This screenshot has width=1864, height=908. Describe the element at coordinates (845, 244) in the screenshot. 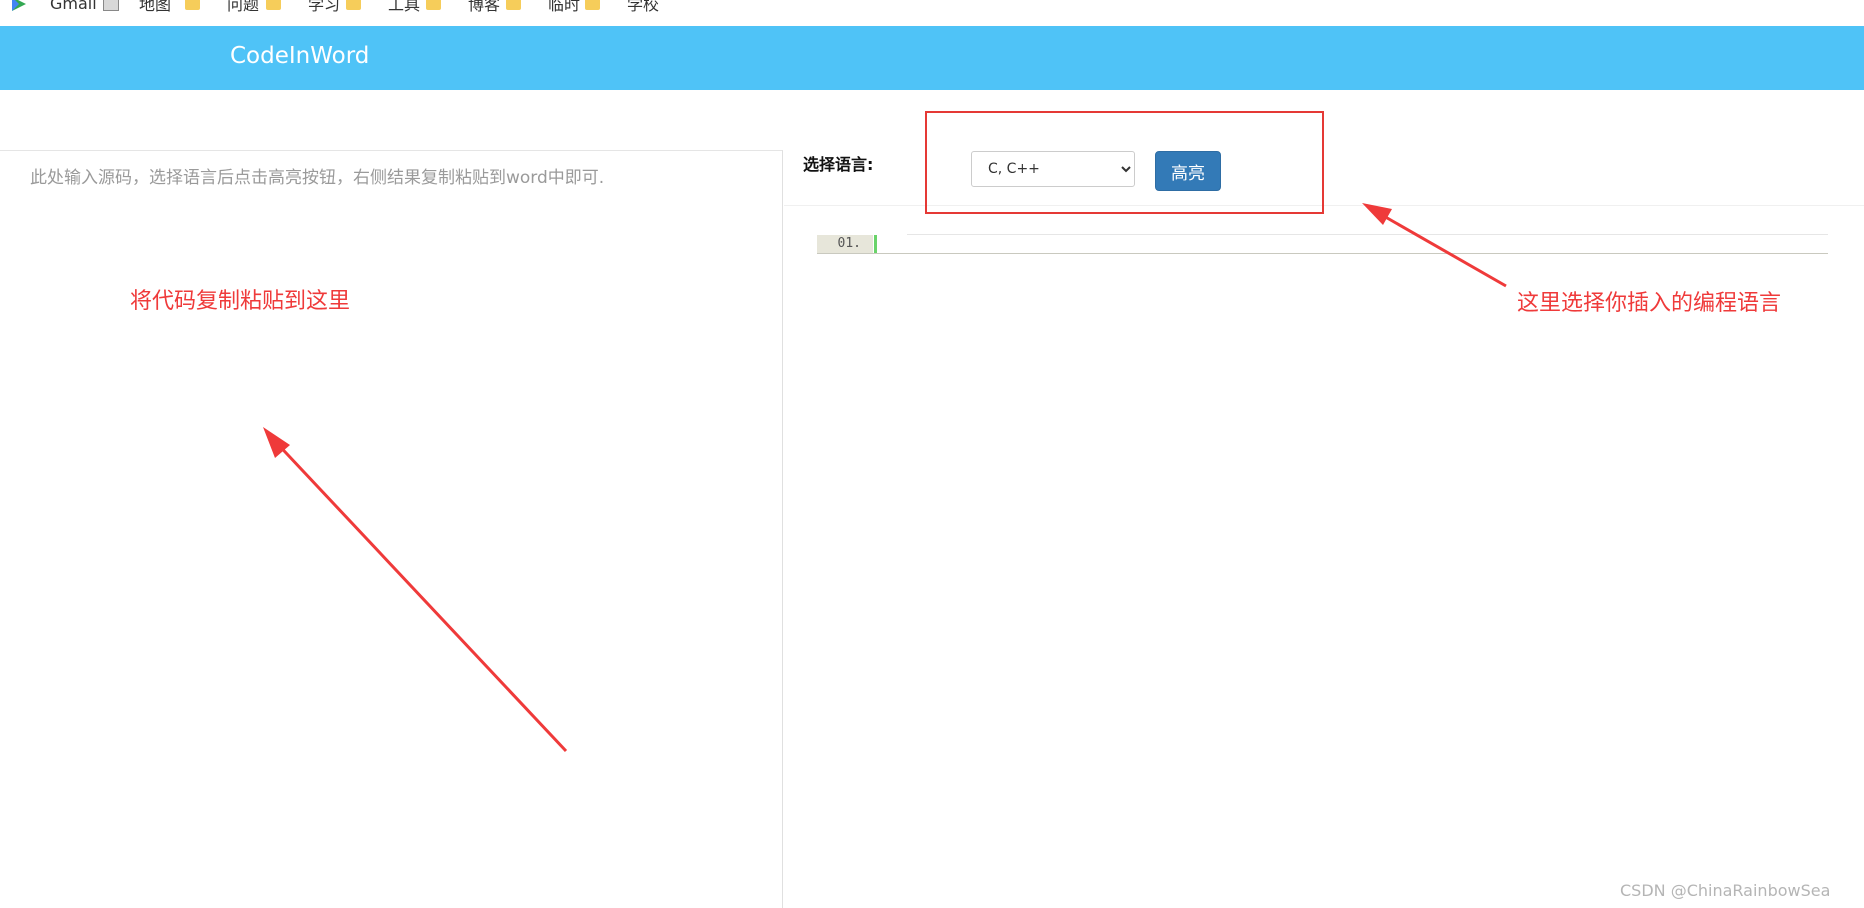

I see `line-number: 01.` at that location.